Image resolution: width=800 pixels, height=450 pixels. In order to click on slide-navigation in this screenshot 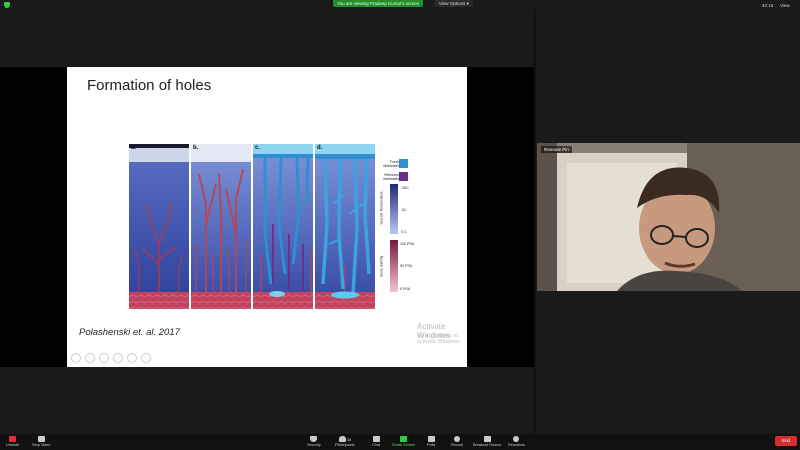, I will do `click(111, 358)`.